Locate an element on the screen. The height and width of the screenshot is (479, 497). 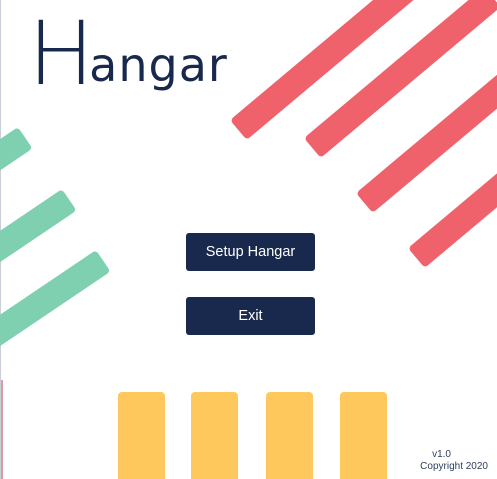
logo-initial: H is located at coordinates (61, 53).